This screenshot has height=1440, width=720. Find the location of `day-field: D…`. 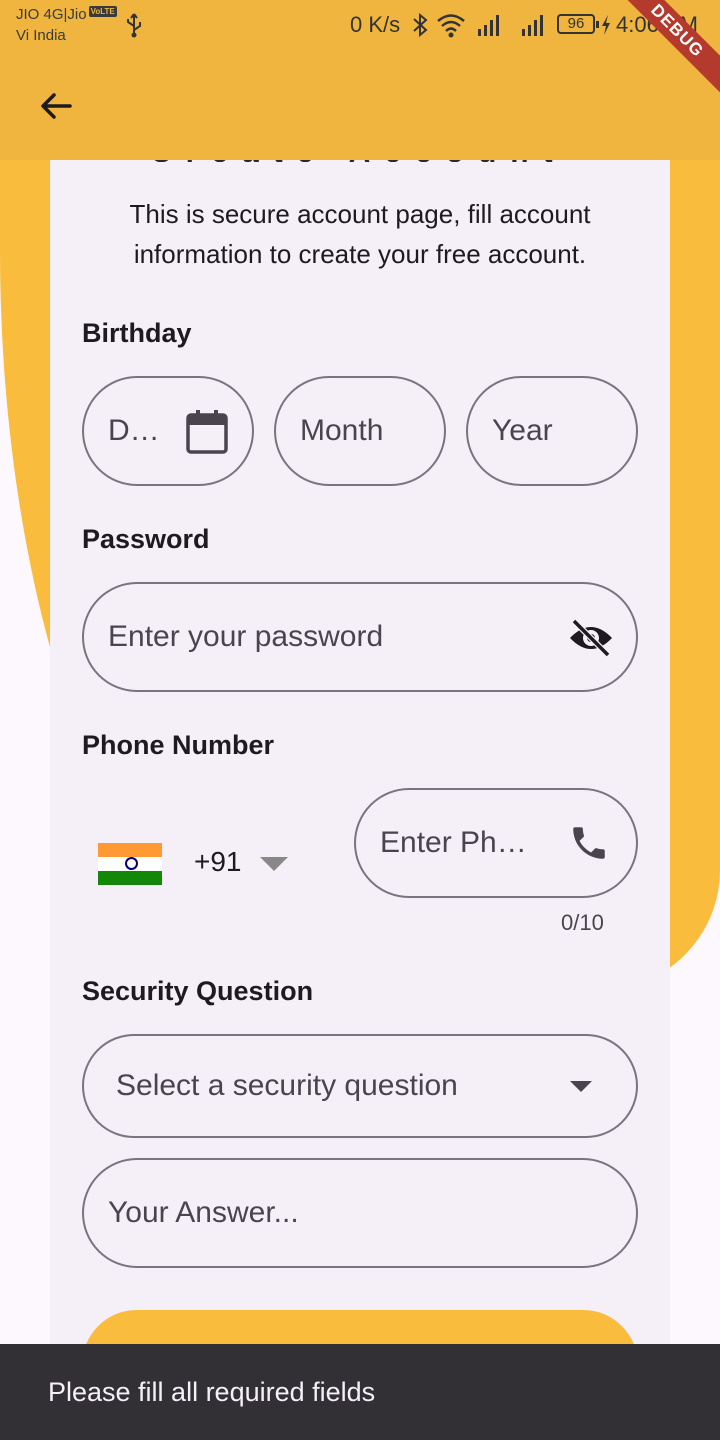

day-field: D… is located at coordinates (168, 431).